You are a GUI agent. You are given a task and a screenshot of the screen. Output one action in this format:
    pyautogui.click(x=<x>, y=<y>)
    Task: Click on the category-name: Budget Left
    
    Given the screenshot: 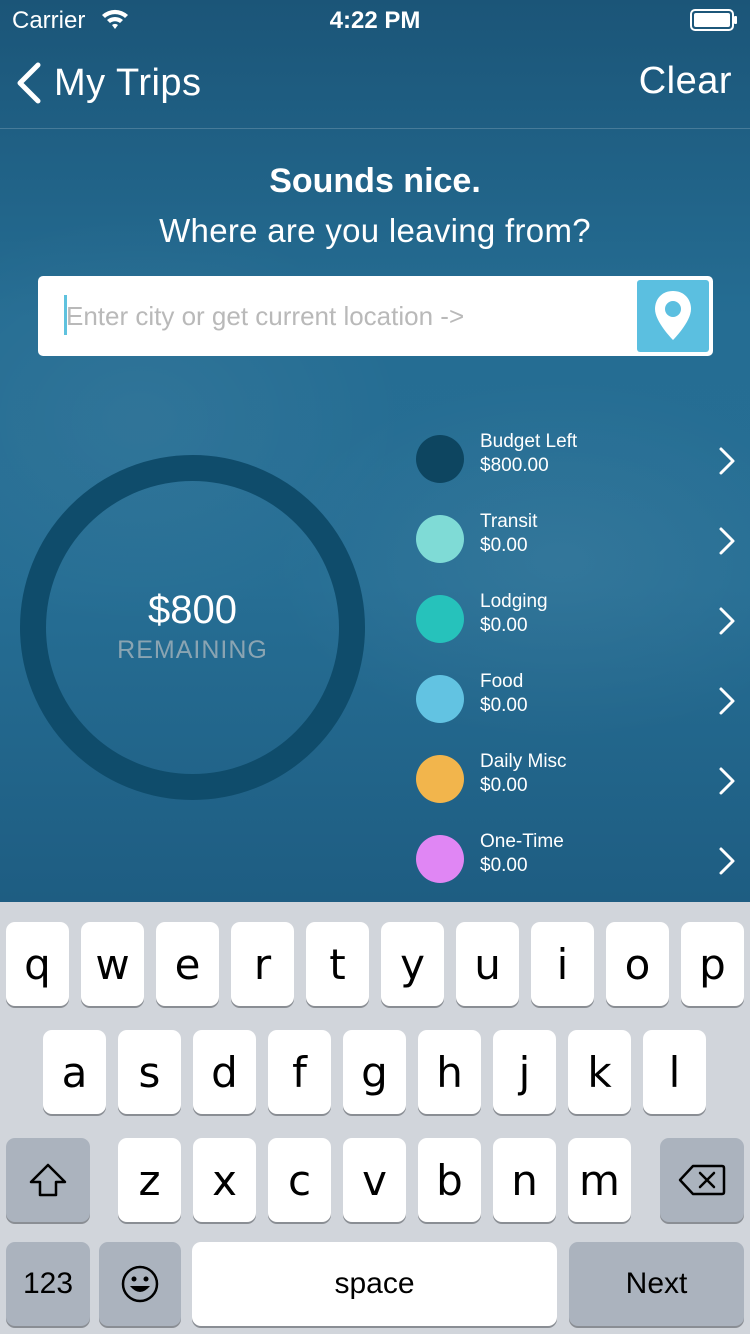 What is the action you would take?
    pyautogui.click(x=529, y=441)
    